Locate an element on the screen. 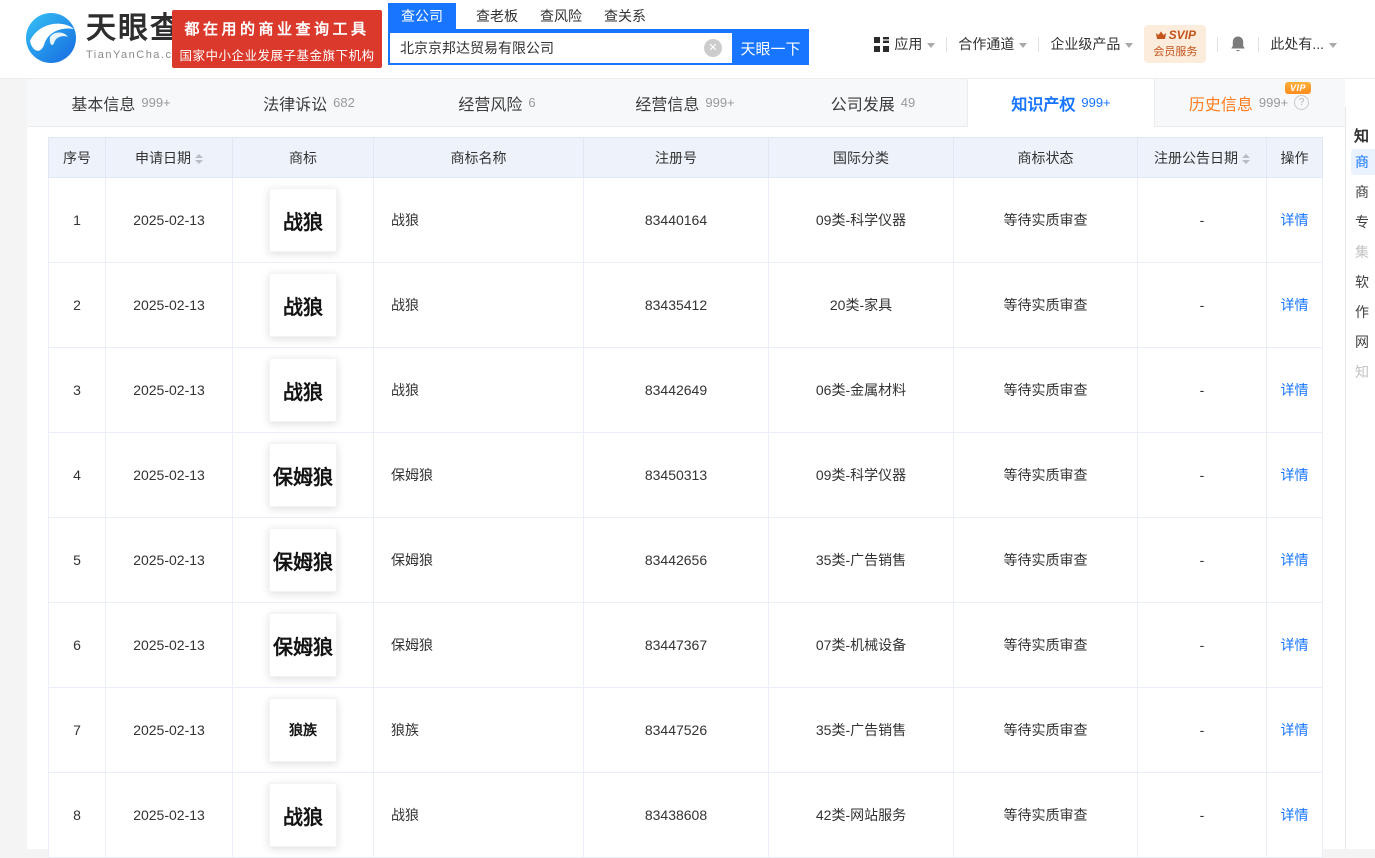 The image size is (1375, 858). column-header-注册公告日期: 注册公告日期 is located at coordinates (1202, 157).